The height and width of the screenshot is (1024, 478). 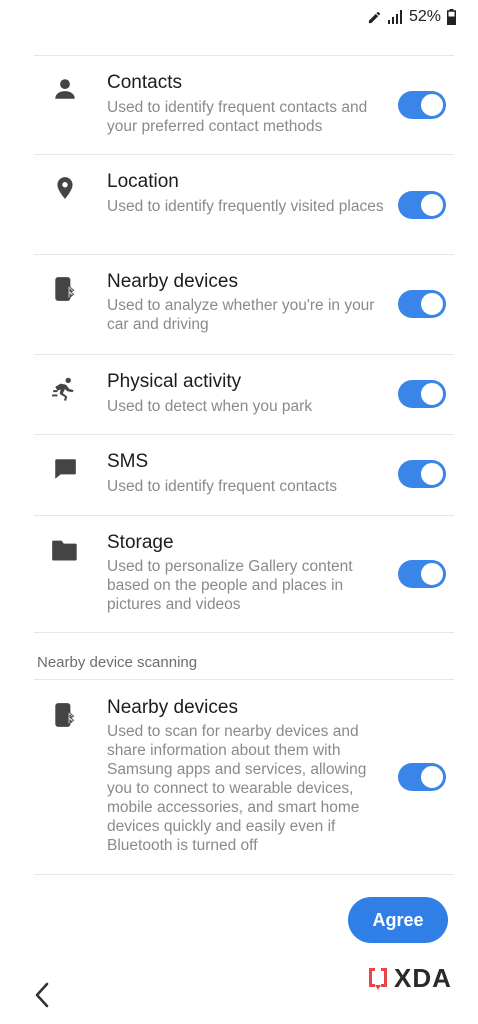 I want to click on battery-icon, so click(x=451, y=17).